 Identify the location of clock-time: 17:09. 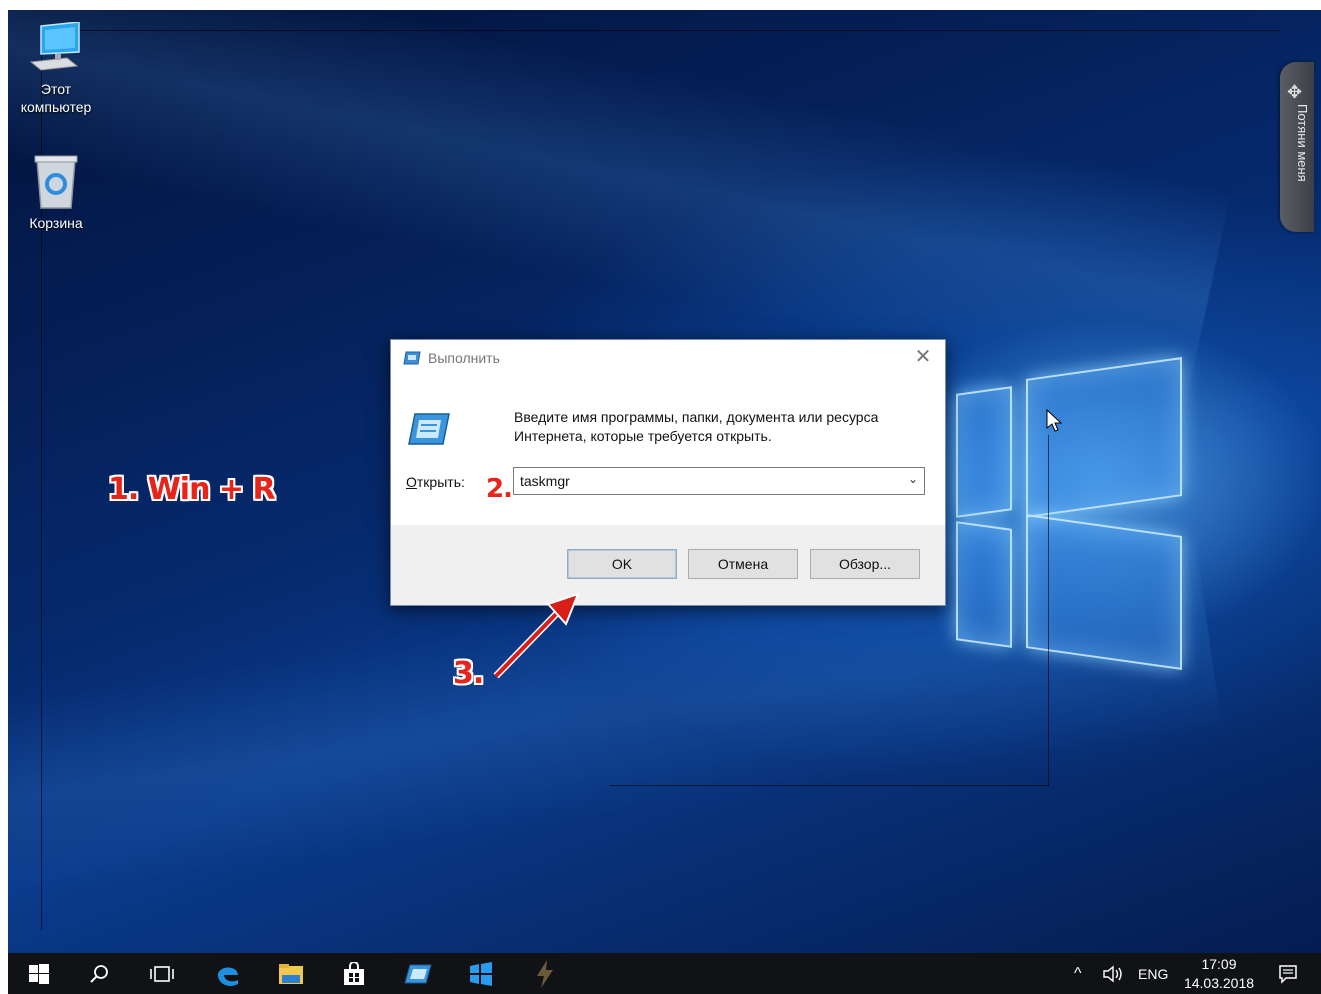
(1219, 964).